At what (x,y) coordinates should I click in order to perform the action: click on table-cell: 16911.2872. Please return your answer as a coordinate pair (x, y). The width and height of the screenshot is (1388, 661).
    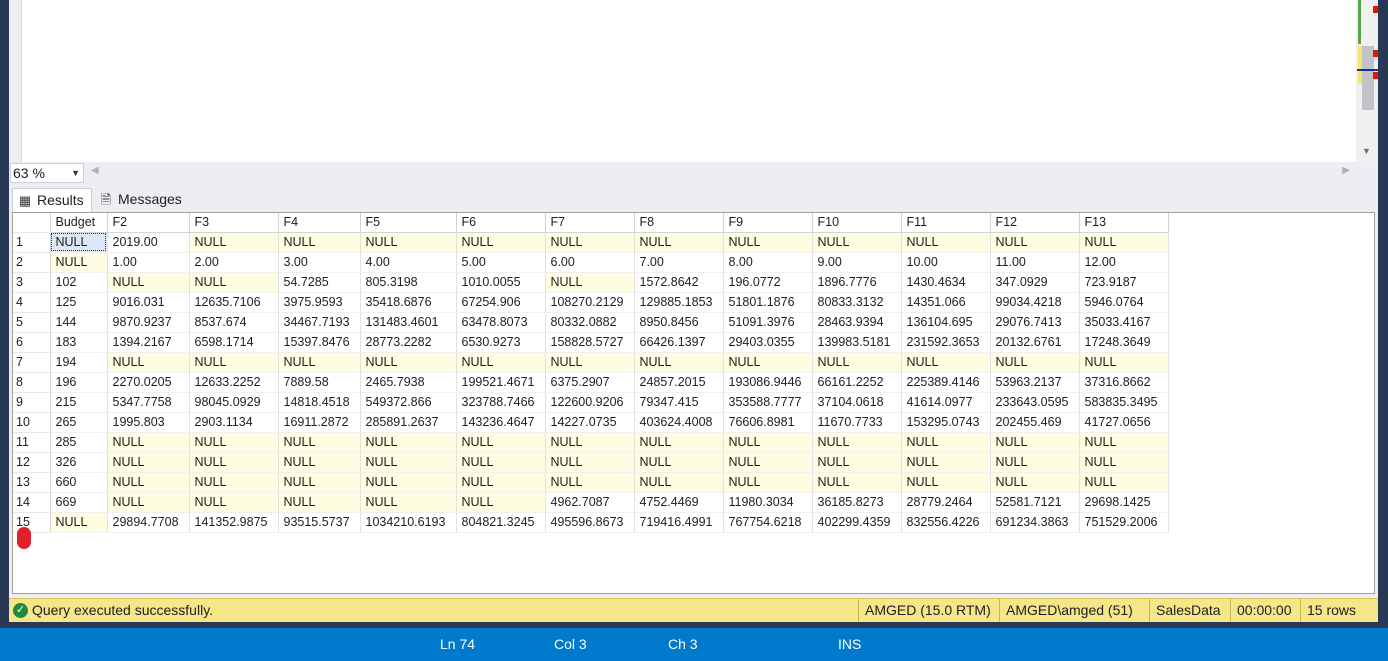
    Looking at the image, I should click on (319, 422).